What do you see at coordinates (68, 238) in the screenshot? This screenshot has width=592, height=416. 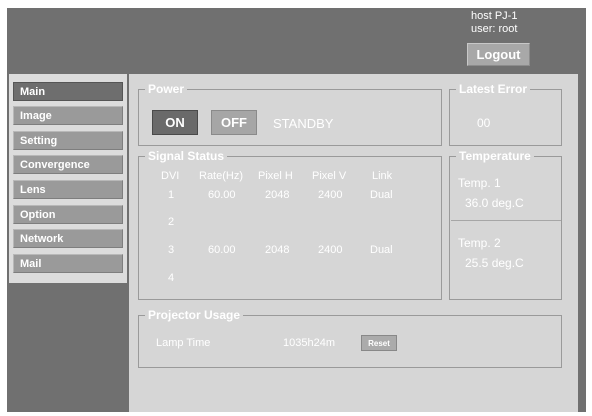 I see `sidebar-item-network: Network` at bounding box center [68, 238].